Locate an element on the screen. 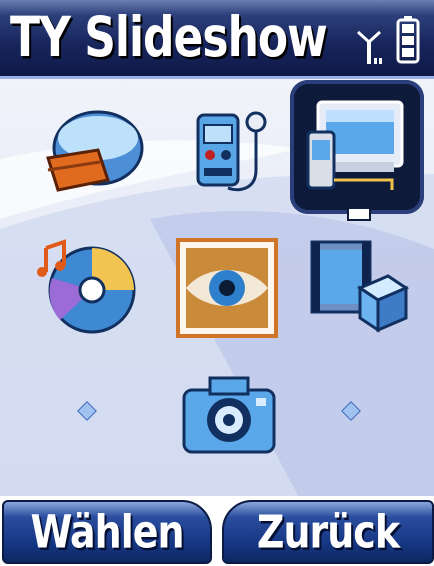 This screenshot has height=566, width=434. page-title: TY Slideshow is located at coordinates (169, 38).